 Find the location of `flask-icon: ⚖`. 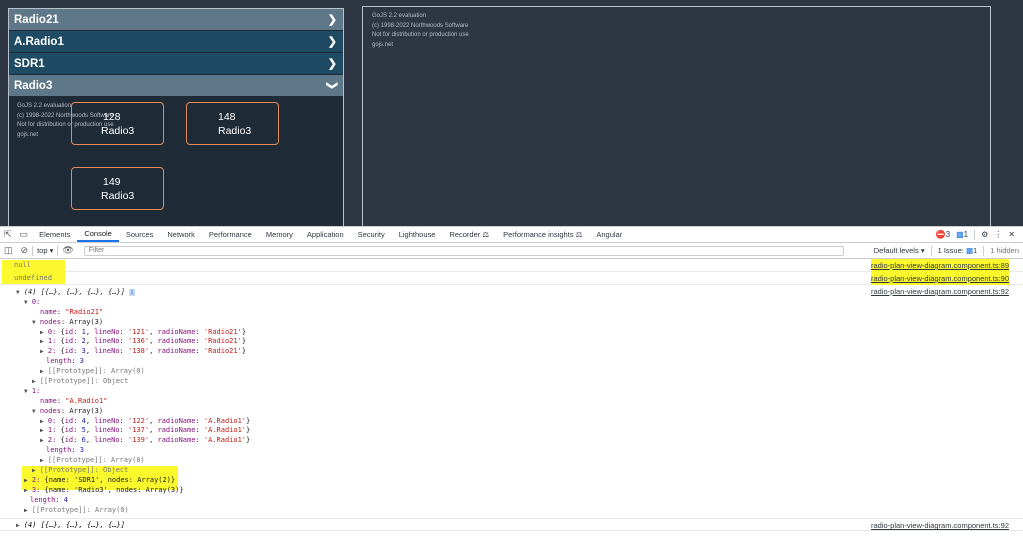

flask-icon: ⚖ is located at coordinates (485, 234).